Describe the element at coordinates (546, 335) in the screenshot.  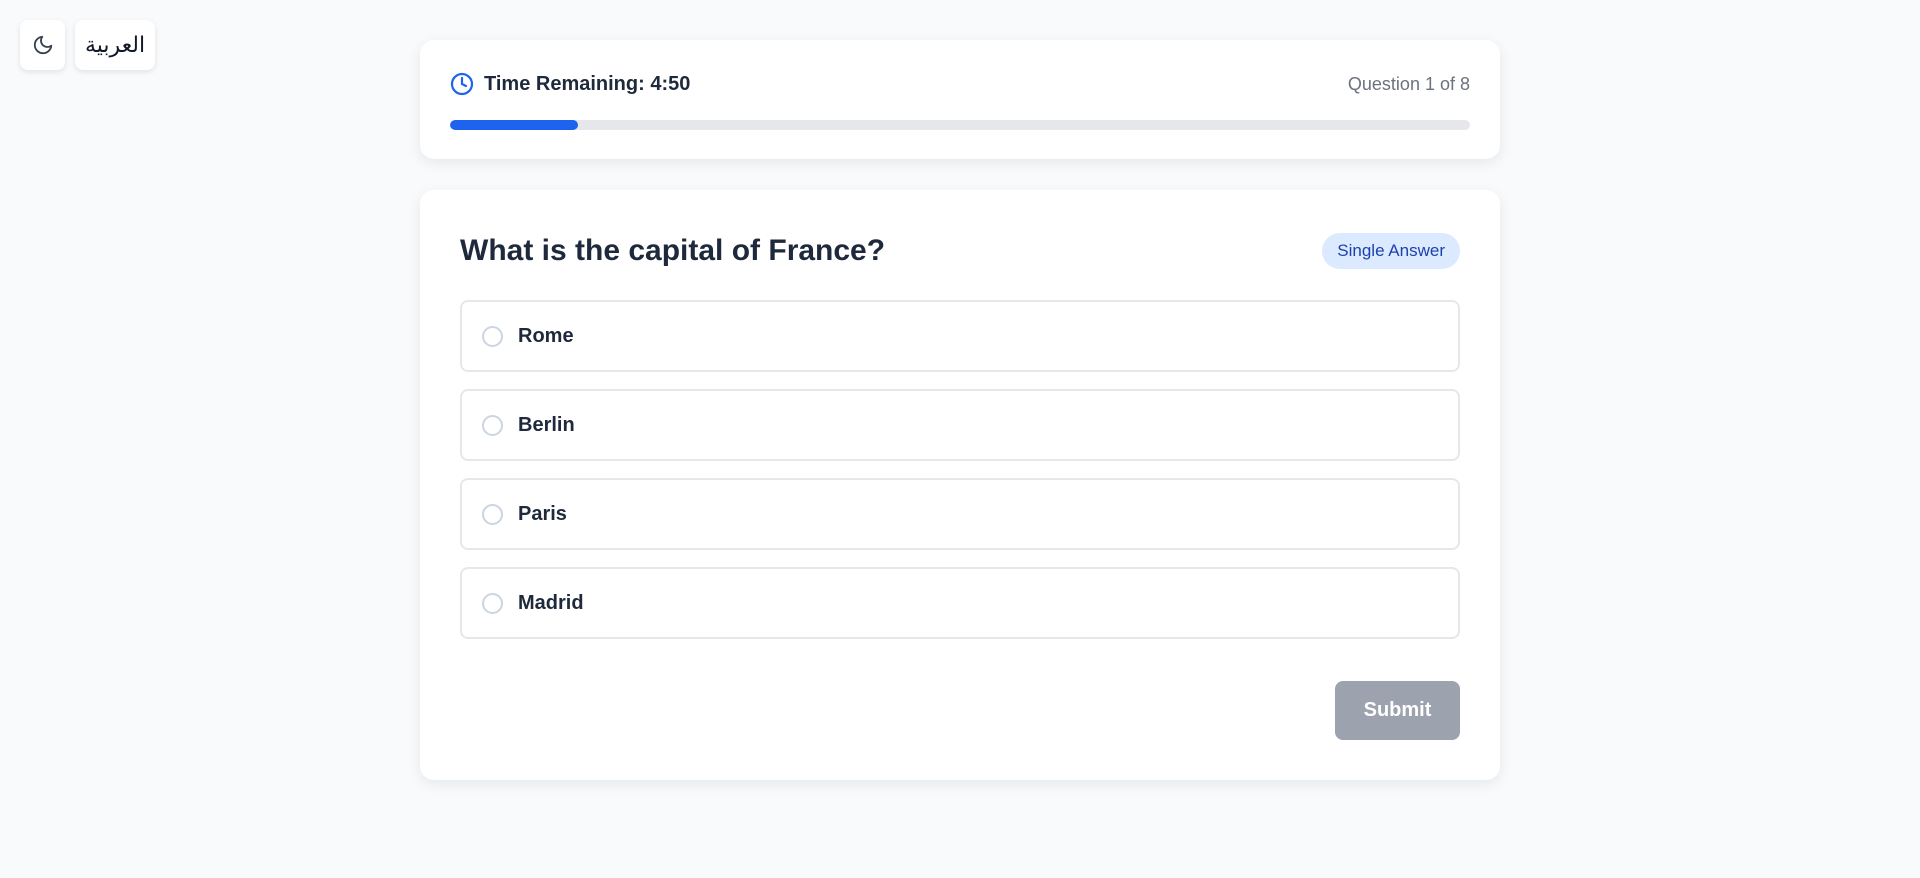
I see `answer-option-label: Rome` at that location.